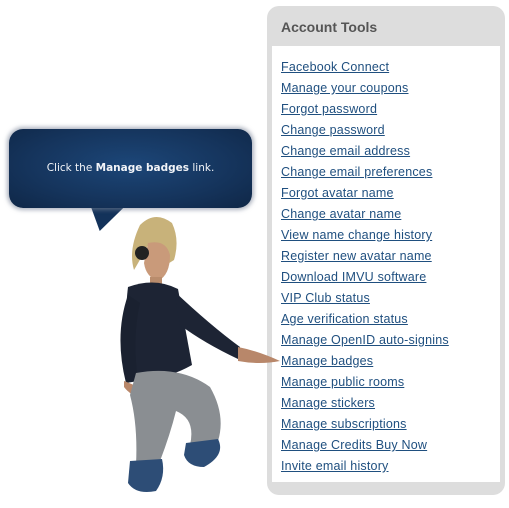 Image resolution: width=509 pixels, height=508 pixels. I want to click on instruction-emphasis: Manage badges, so click(142, 168).